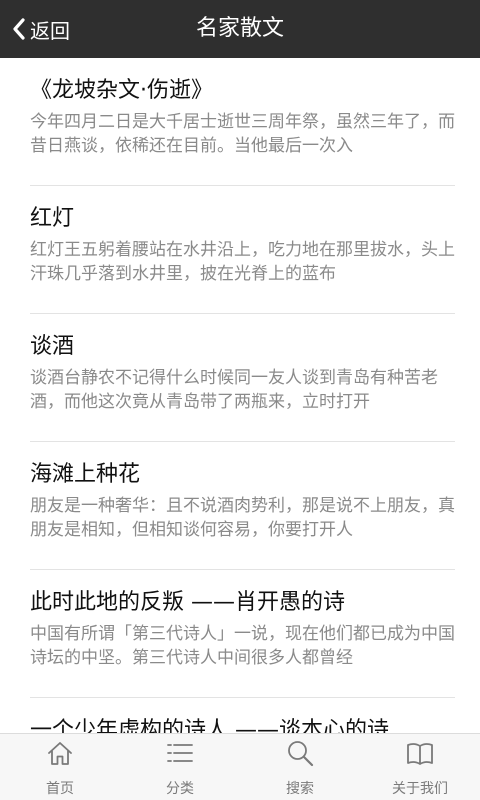  I want to click on article-title: 此时此地的反叛 ——肖开愚的诗, so click(187, 602).